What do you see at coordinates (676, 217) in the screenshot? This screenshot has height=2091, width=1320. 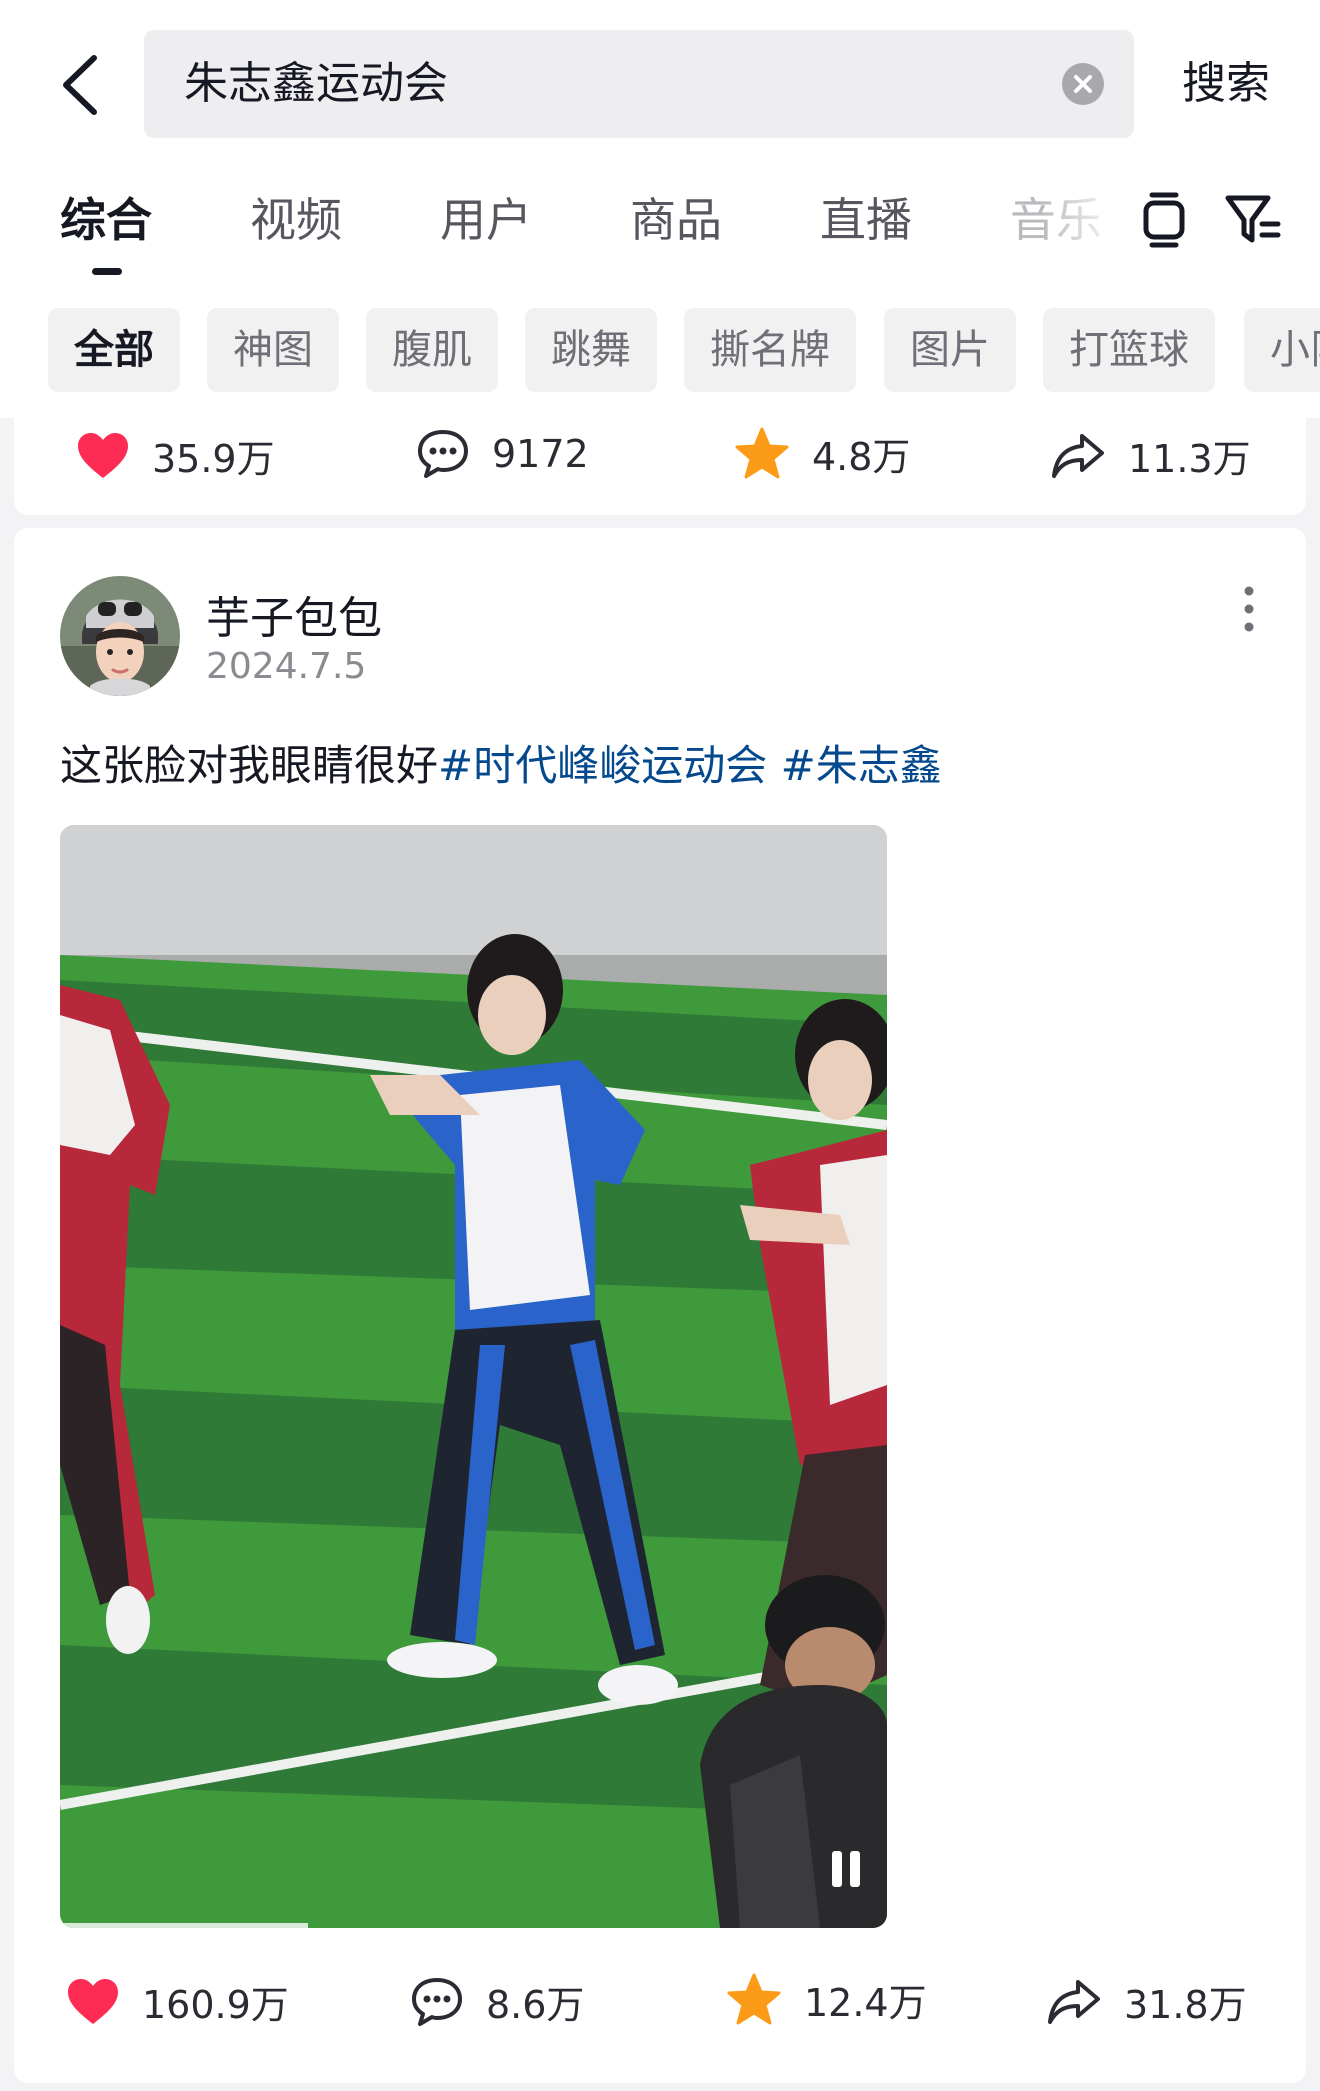 I see `tab-products: 商品` at bounding box center [676, 217].